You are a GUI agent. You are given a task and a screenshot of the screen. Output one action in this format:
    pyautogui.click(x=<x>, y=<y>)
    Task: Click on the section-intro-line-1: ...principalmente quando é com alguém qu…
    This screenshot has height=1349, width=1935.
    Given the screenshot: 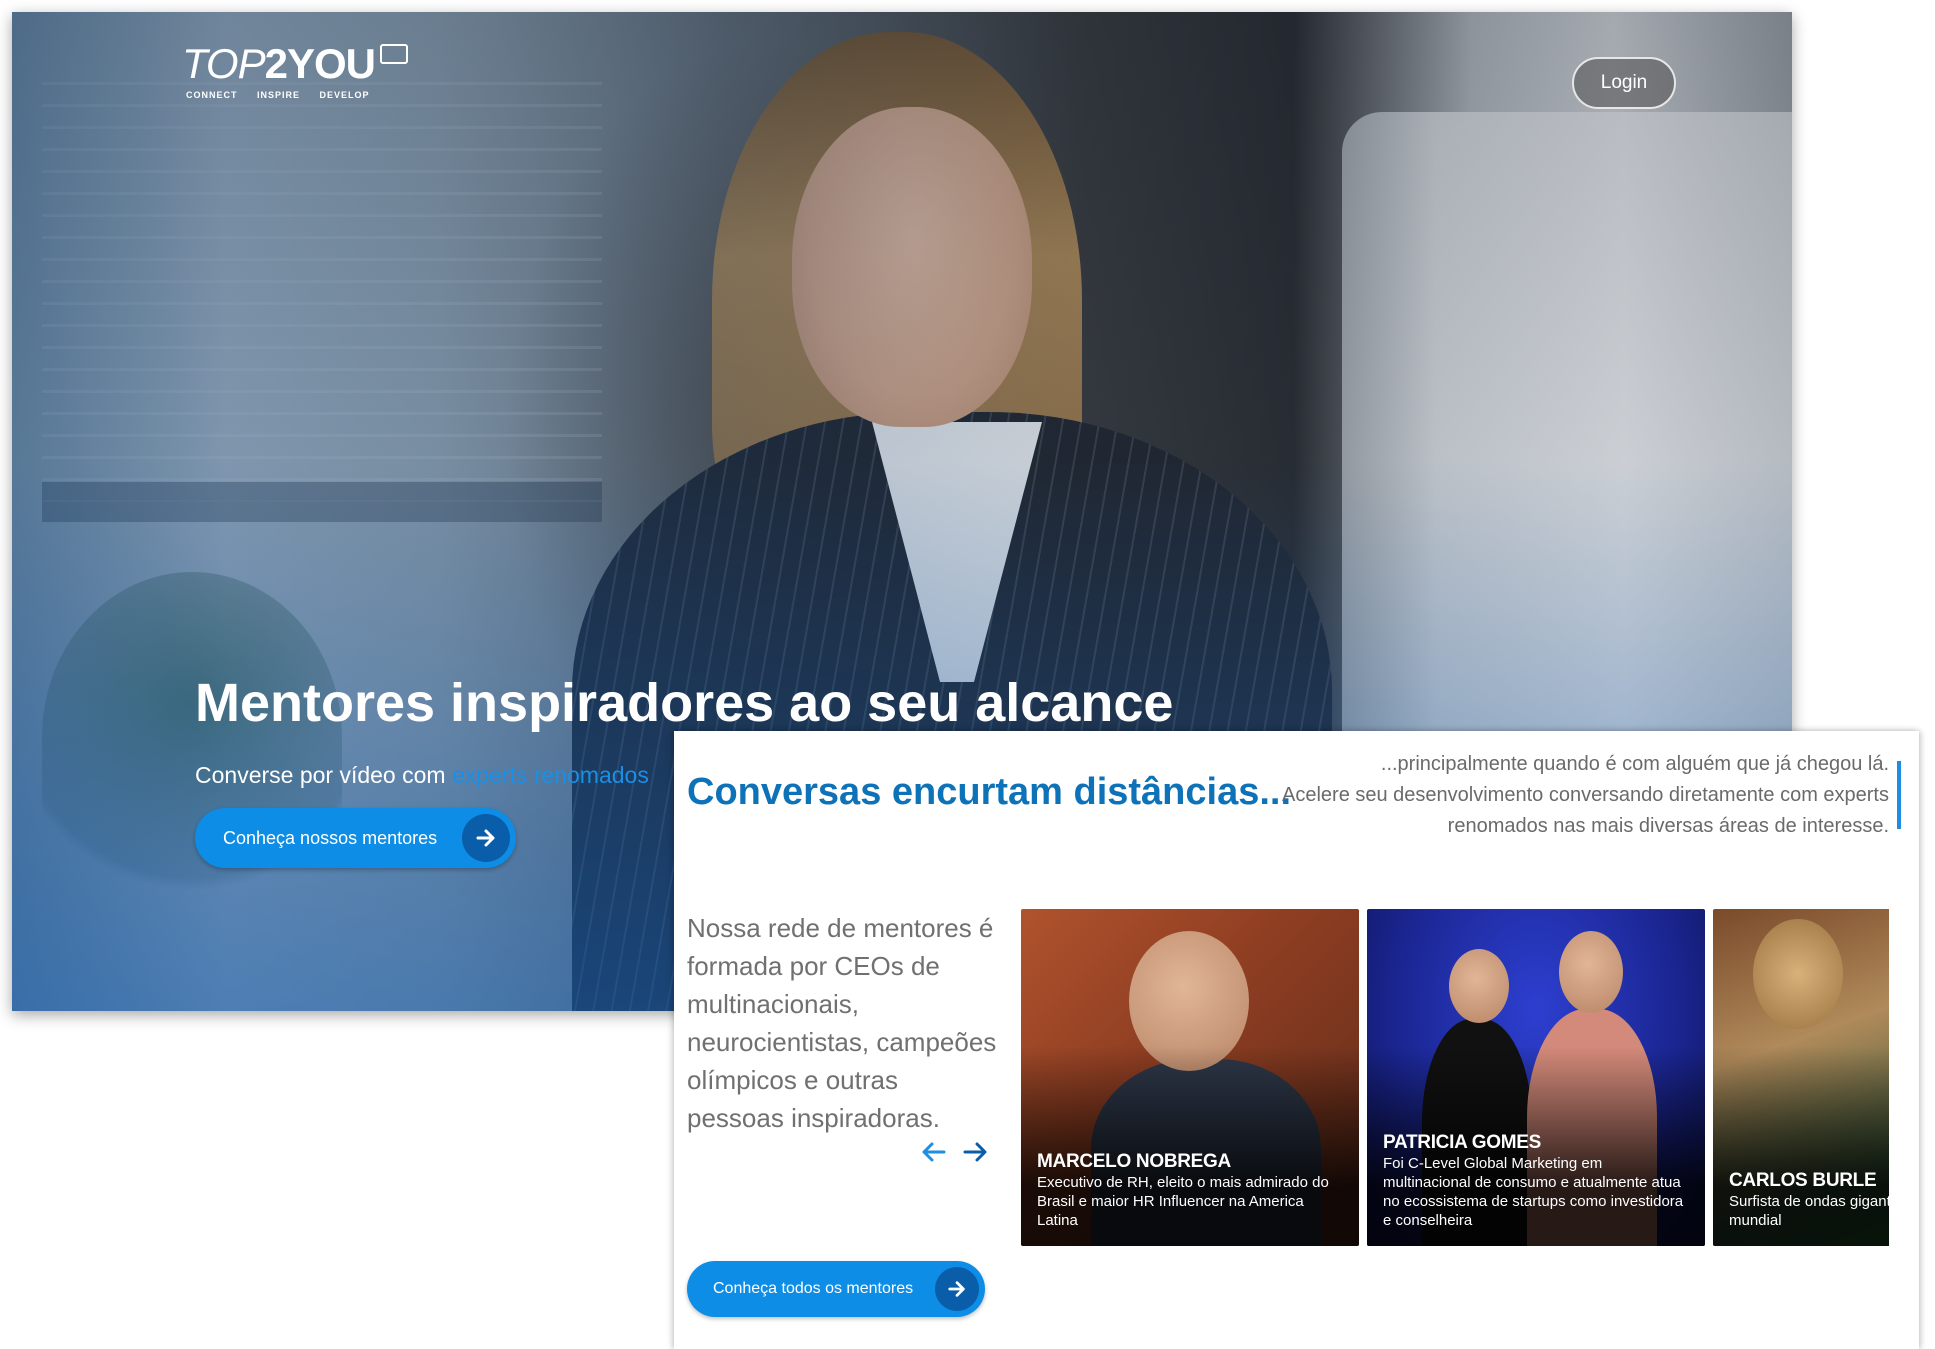 What is the action you would take?
    pyautogui.click(x=1634, y=764)
    